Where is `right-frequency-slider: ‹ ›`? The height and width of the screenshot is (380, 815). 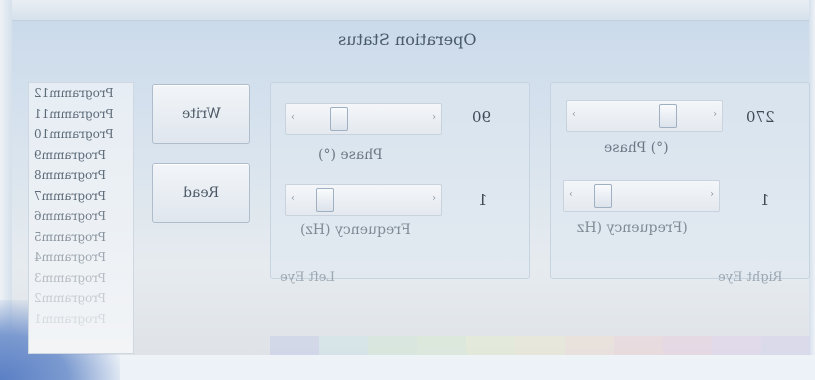 right-frequency-slider: ‹ › is located at coordinates (641, 196).